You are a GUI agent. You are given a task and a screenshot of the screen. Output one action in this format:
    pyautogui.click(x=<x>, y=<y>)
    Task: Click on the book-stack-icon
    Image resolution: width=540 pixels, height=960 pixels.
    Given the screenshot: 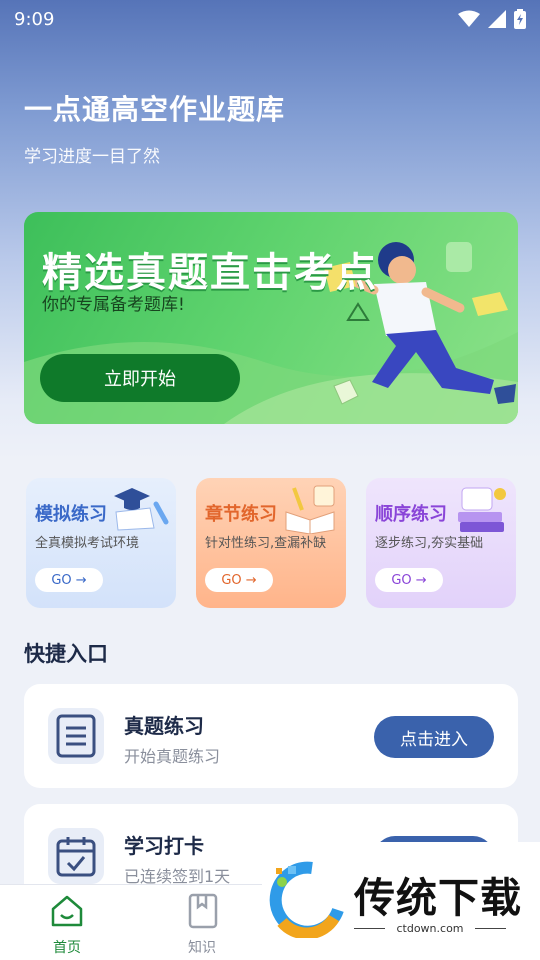 What is the action you would take?
    pyautogui.click(x=482, y=509)
    